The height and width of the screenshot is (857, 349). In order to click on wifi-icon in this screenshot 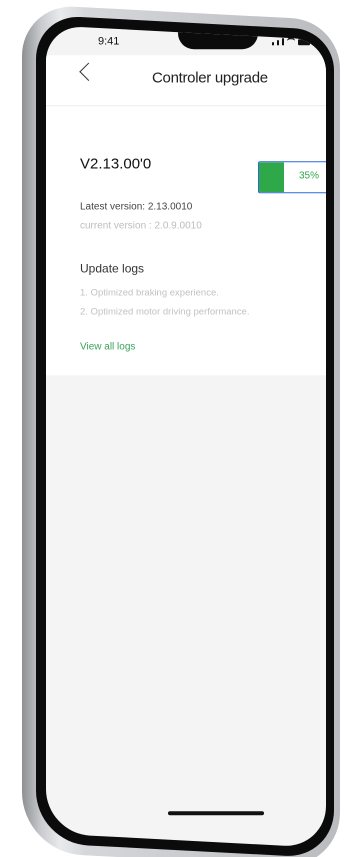, I will do `click(291, 41)`.